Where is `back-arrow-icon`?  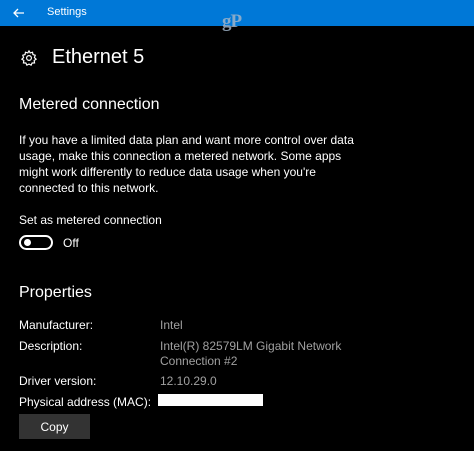 back-arrow-icon is located at coordinates (18, 13).